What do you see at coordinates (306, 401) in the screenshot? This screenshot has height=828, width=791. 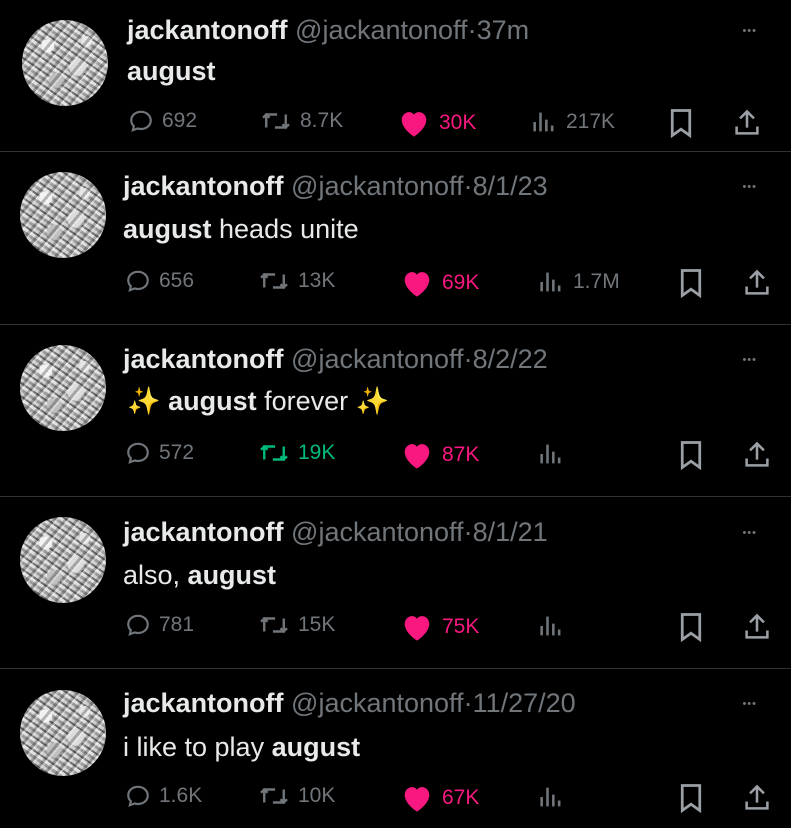 I see `tweet-text-segment: forever` at bounding box center [306, 401].